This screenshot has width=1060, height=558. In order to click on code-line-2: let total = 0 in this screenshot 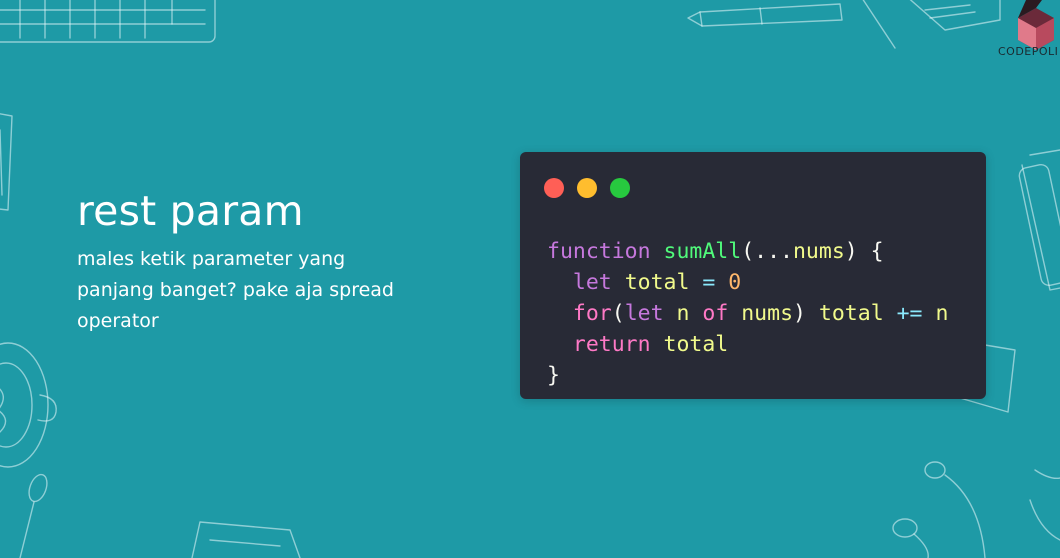, I will do `click(657, 282)`.